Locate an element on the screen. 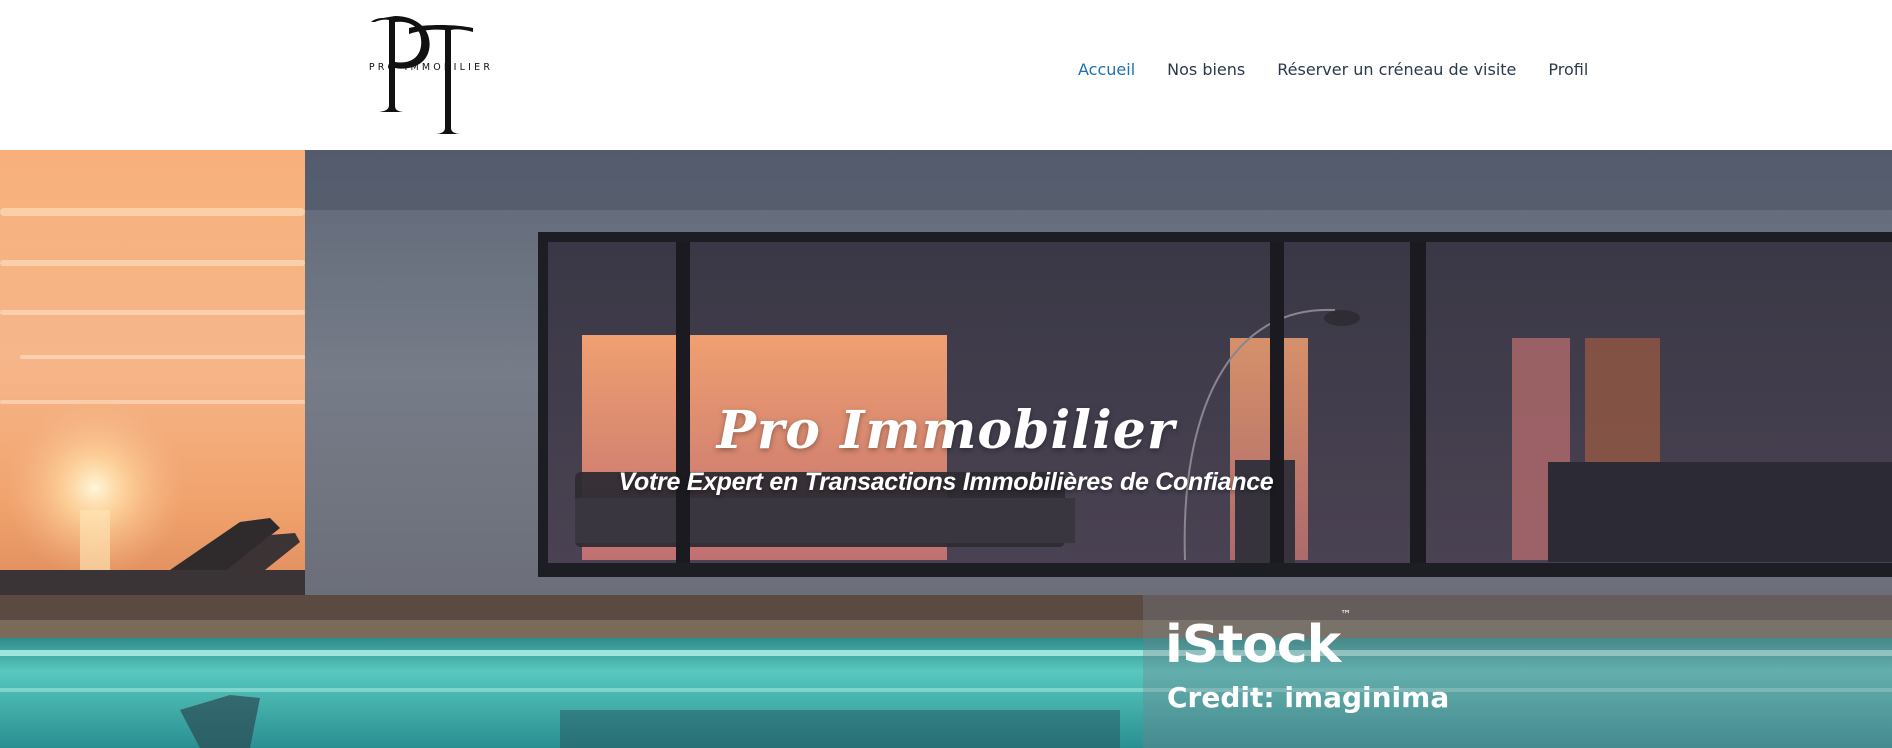 The image size is (1892, 748). nav-link-nos-biens: Nos biens is located at coordinates (1206, 69).